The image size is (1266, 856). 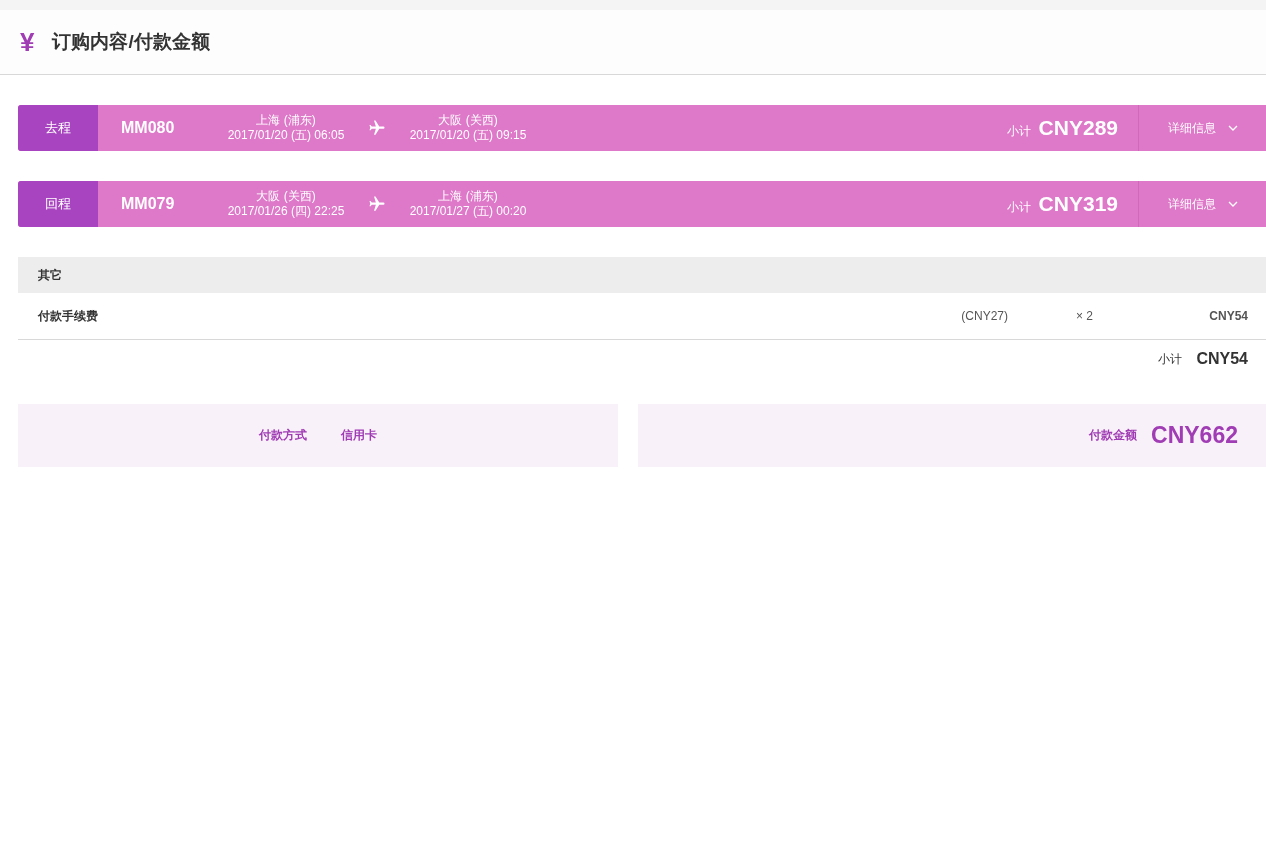 I want to click on fee-name: 付款手续费, so click(x=68, y=316).